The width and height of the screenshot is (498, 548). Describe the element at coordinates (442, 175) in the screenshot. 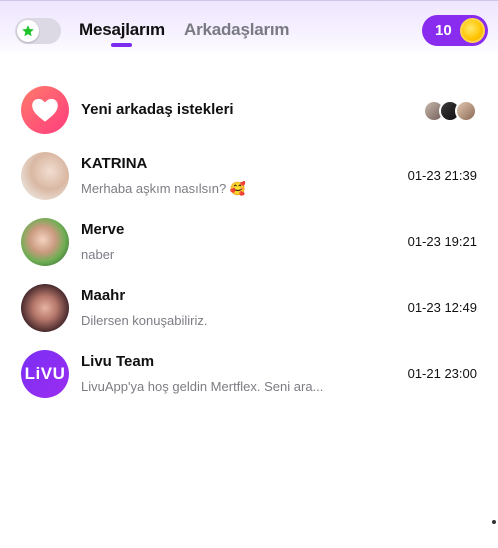

I see `message-time: 01-23 21:39` at that location.